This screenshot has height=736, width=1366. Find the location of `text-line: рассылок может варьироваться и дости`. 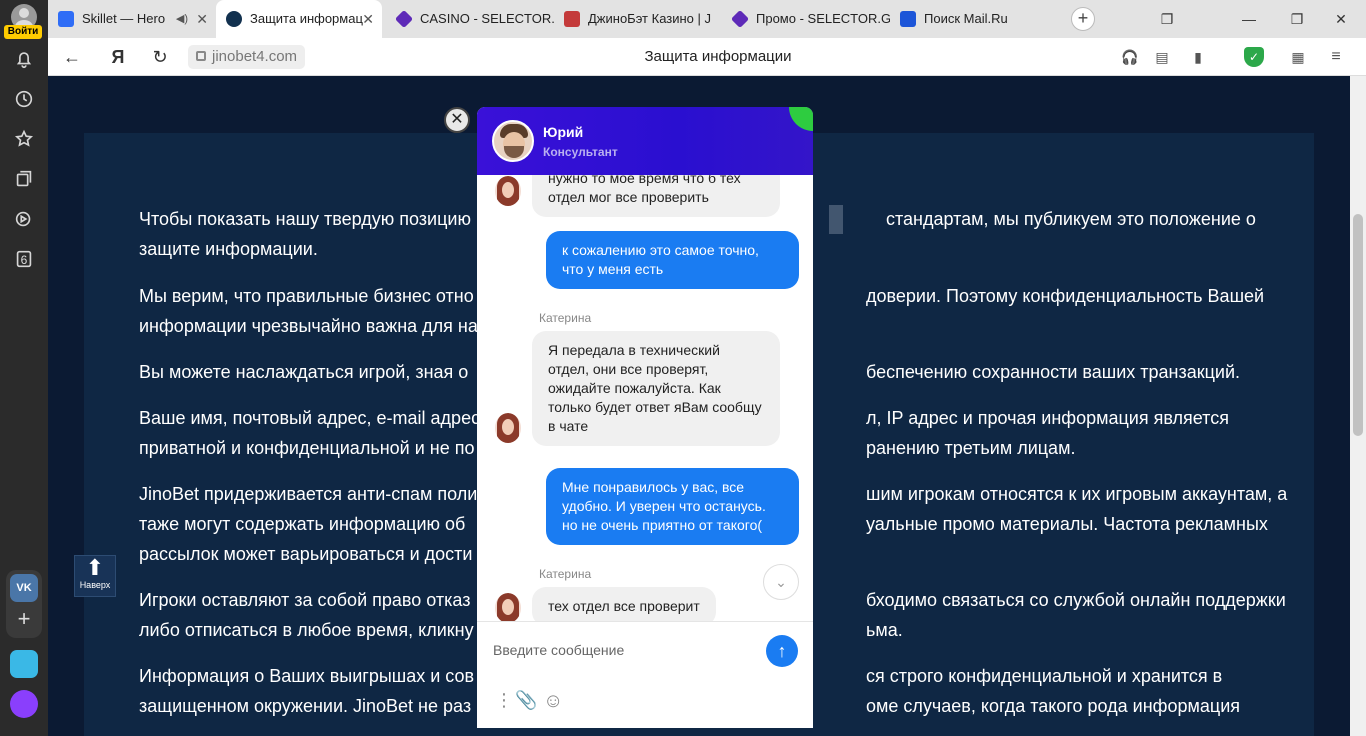

text-line: рассылок может варьироваться и дости is located at coordinates (306, 554).